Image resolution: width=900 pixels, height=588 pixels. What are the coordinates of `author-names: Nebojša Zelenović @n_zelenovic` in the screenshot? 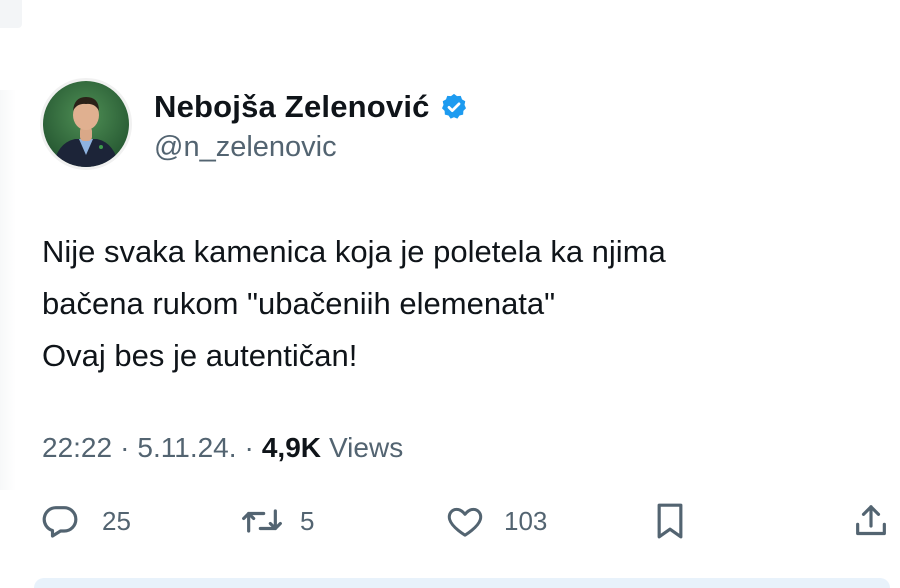 It's located at (311, 124).